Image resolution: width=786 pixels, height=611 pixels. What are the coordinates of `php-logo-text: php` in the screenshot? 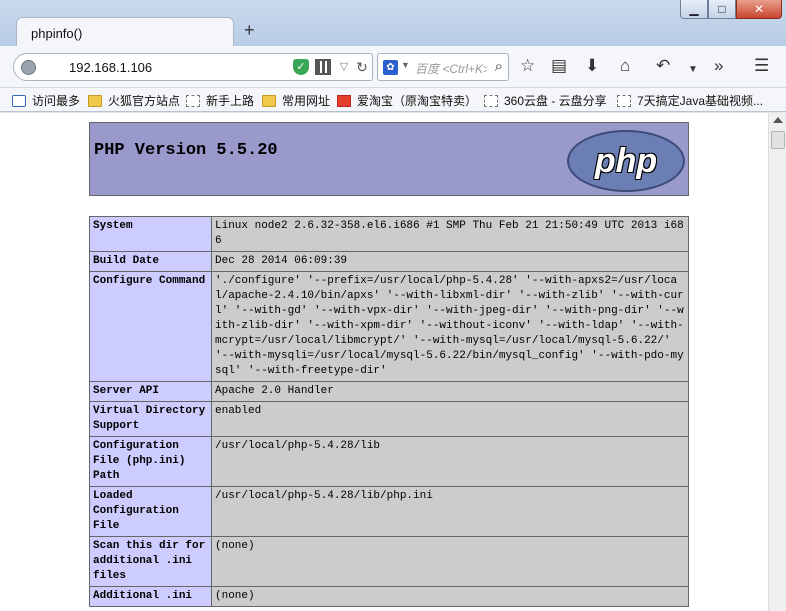 It's located at (626, 160).